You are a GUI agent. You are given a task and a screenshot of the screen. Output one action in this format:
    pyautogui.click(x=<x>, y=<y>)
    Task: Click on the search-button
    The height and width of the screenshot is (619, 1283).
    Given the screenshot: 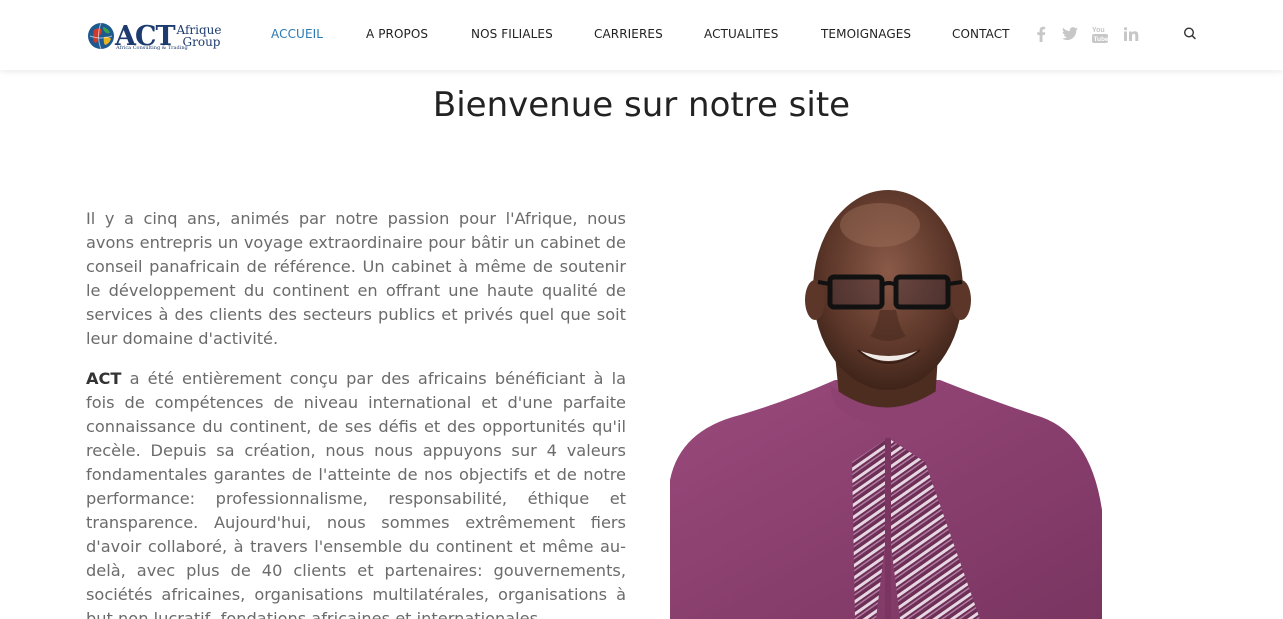 What is the action you would take?
    pyautogui.click(x=1190, y=34)
    